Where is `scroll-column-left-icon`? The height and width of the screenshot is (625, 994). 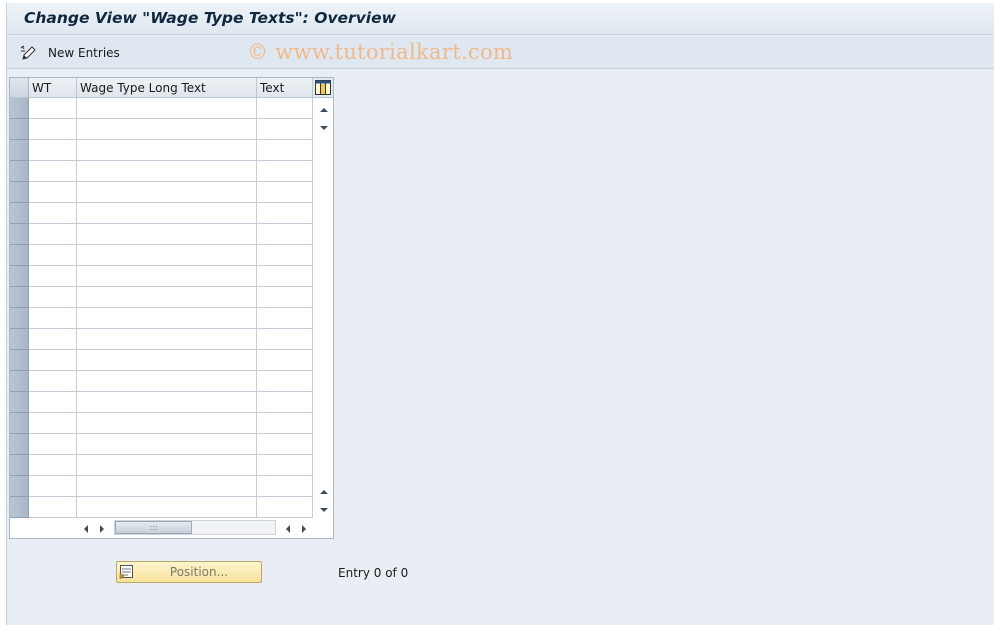 scroll-column-left-icon is located at coordinates (288, 528).